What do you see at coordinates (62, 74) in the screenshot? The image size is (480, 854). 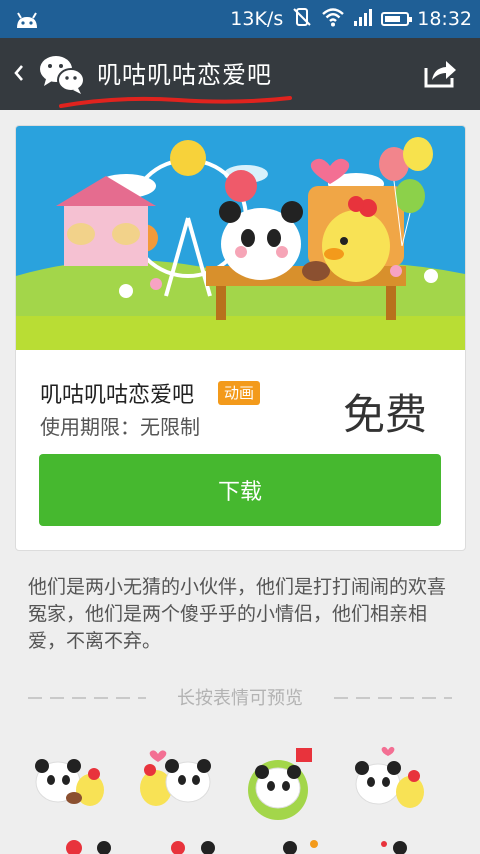 I see `wechat-logo-icon` at bounding box center [62, 74].